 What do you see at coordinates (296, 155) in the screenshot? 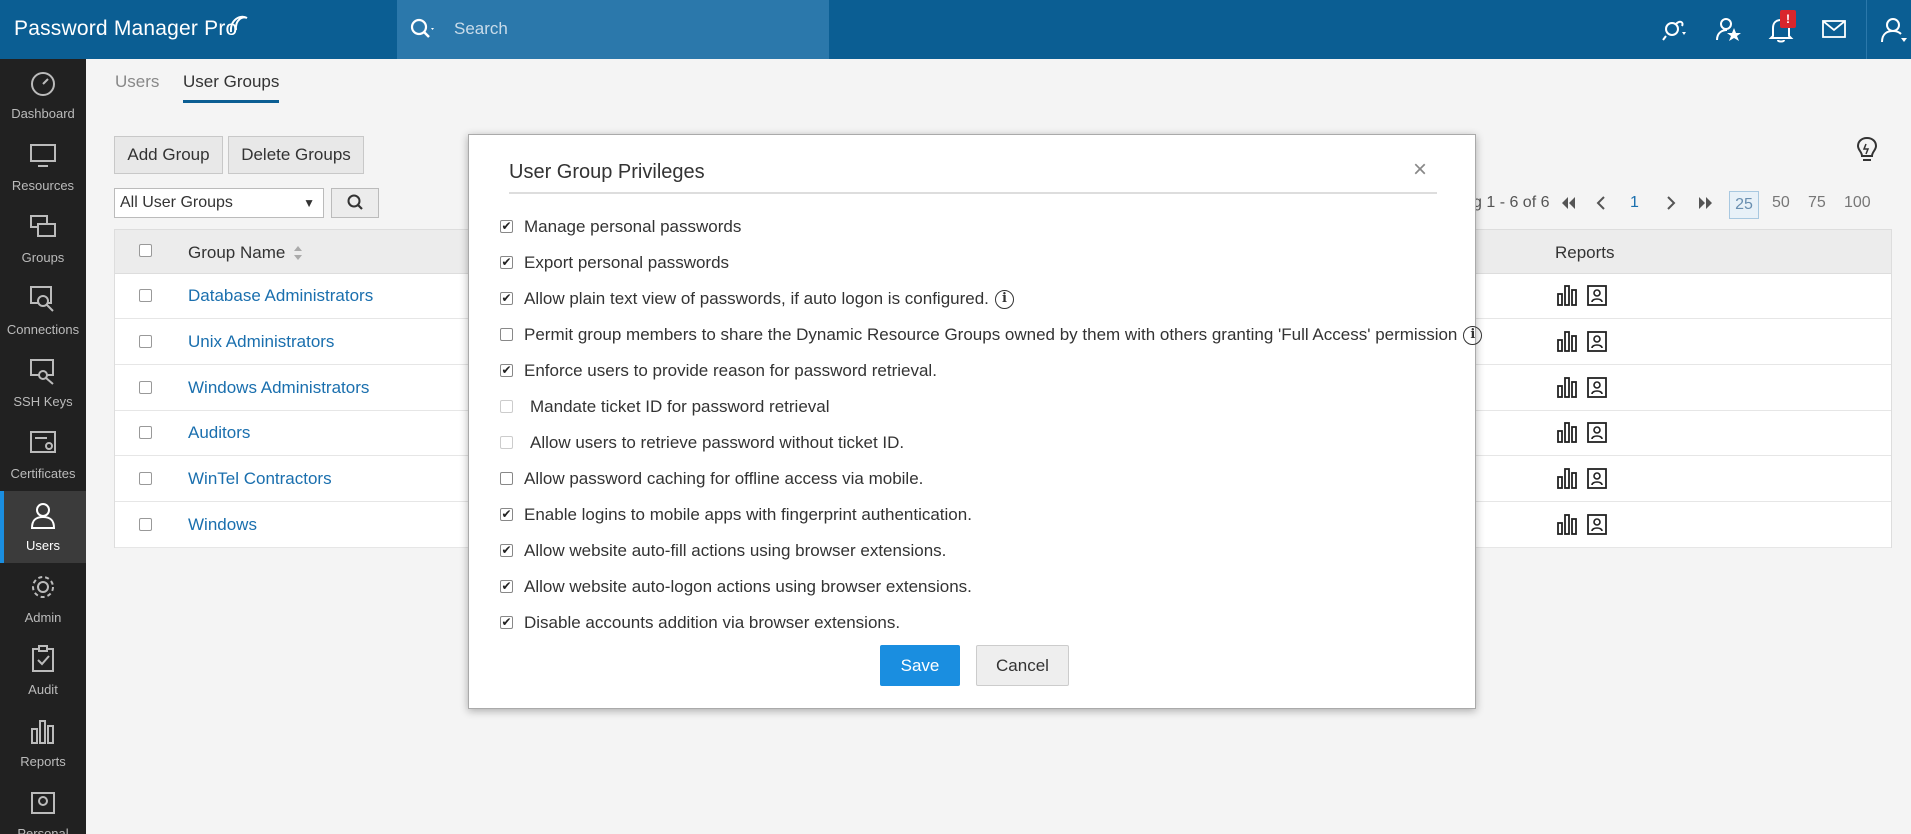
I see `delete-groups-button: Delete Groups` at bounding box center [296, 155].